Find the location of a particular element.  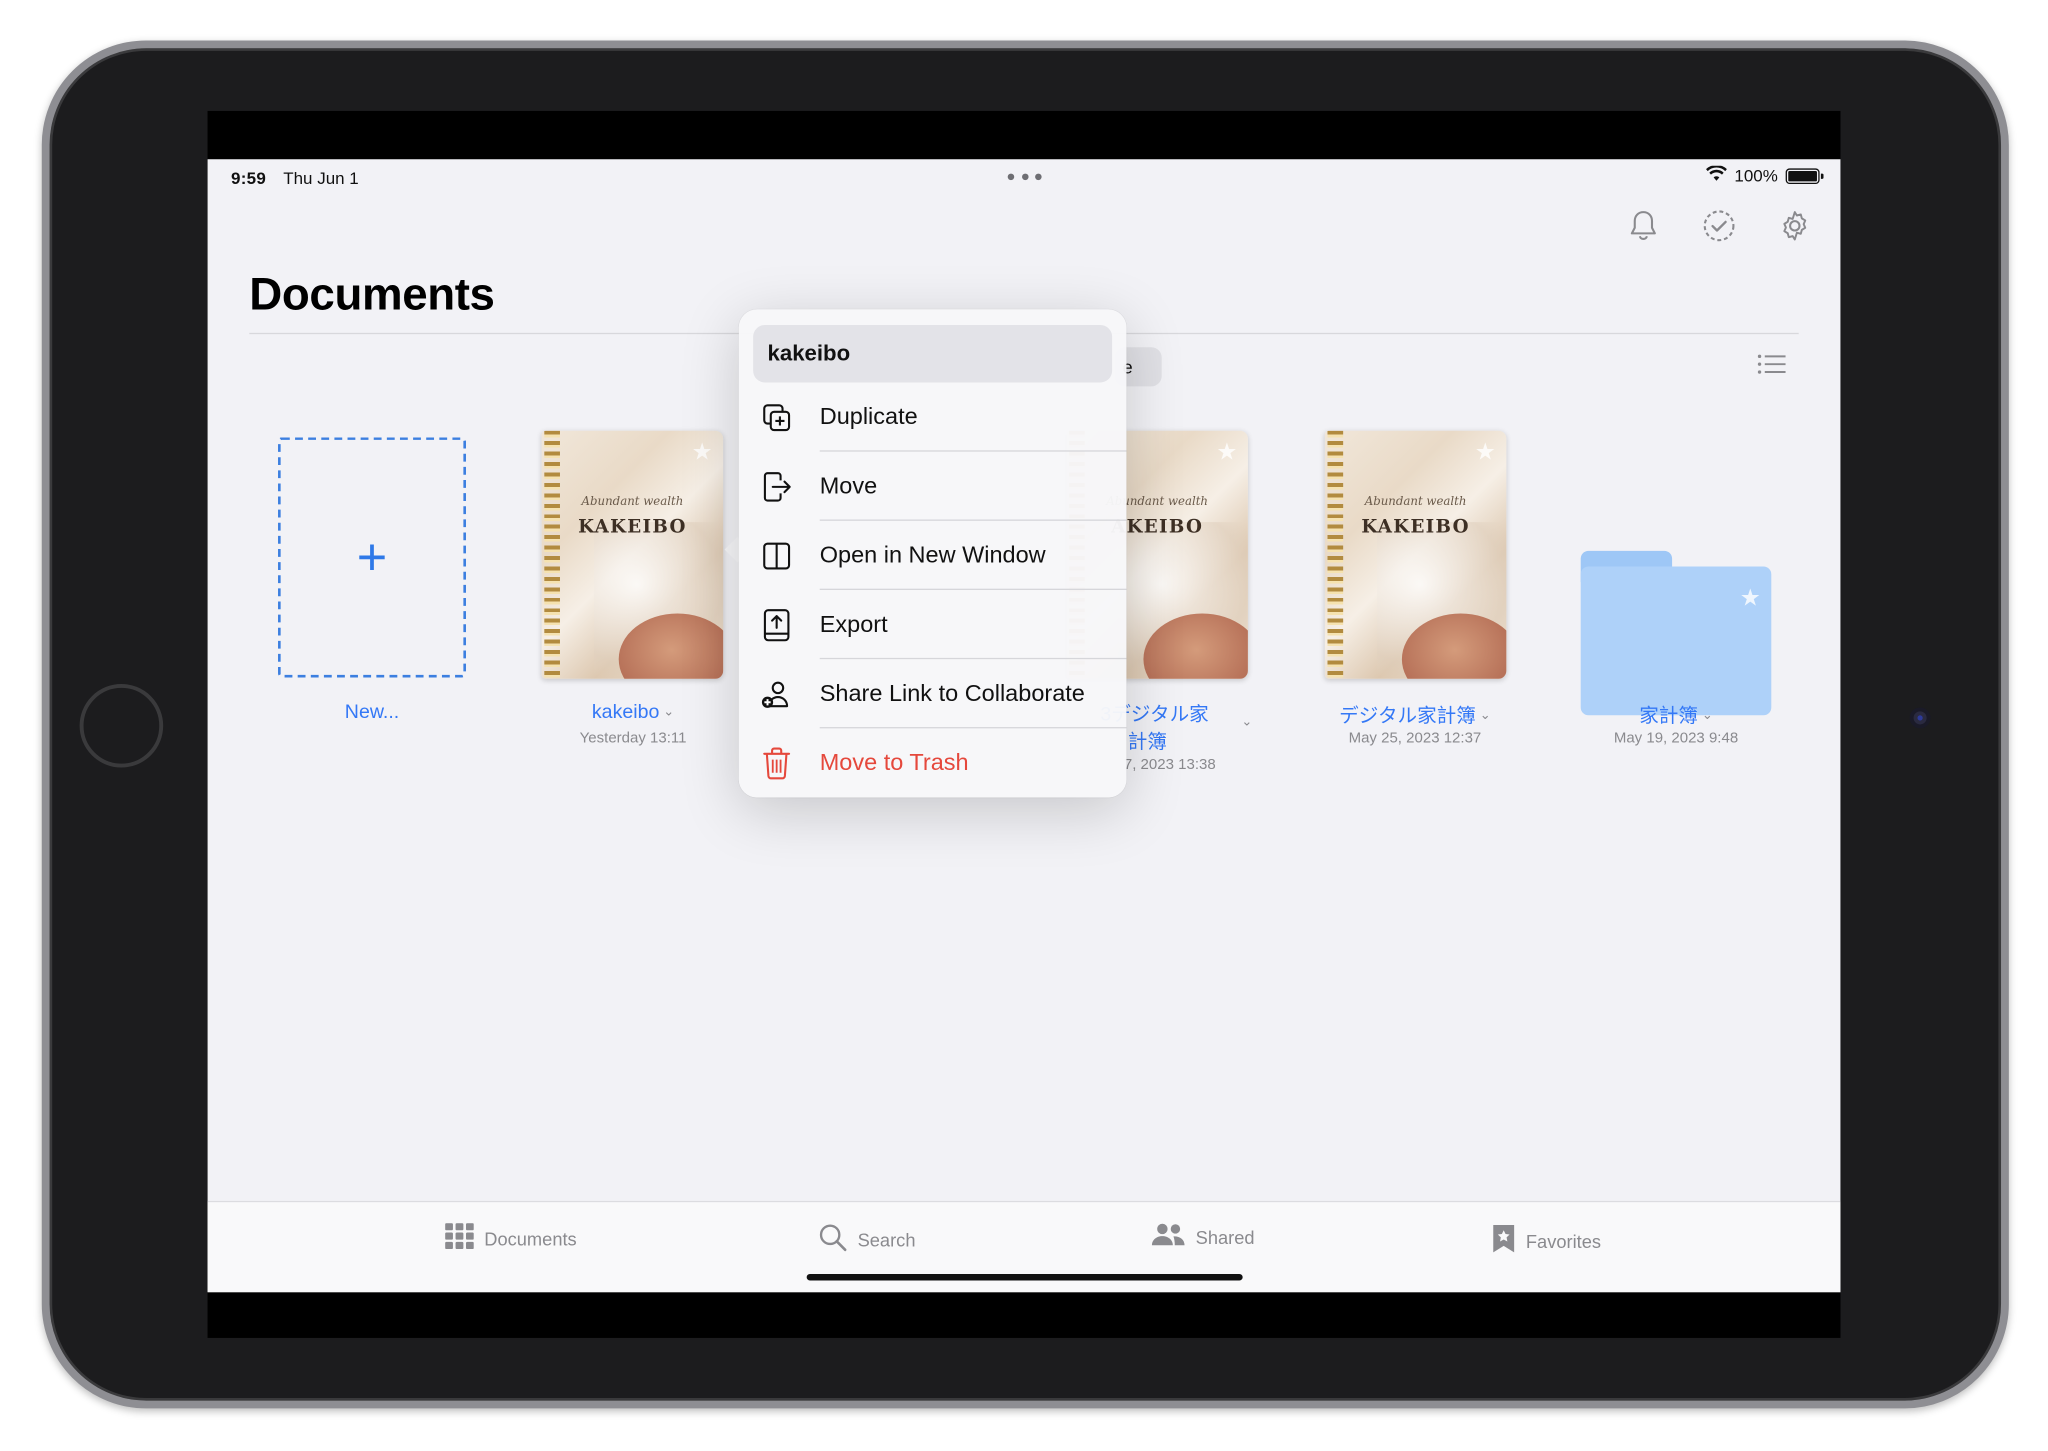

context-menu-title: kakeibo is located at coordinates (933, 354).